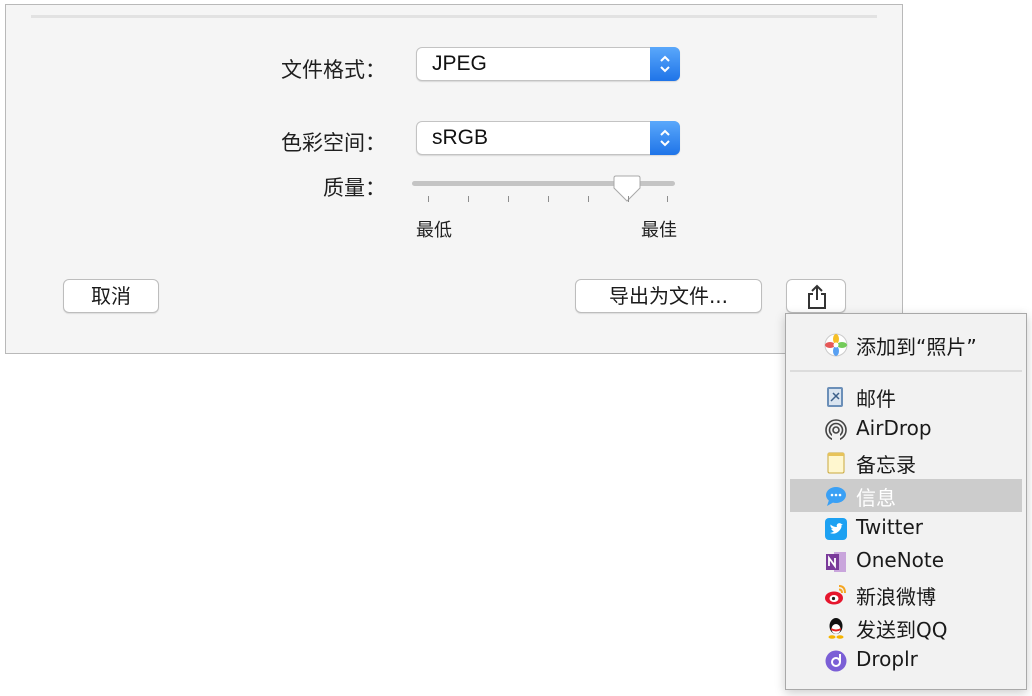  I want to click on mail-icon, so click(836, 397).